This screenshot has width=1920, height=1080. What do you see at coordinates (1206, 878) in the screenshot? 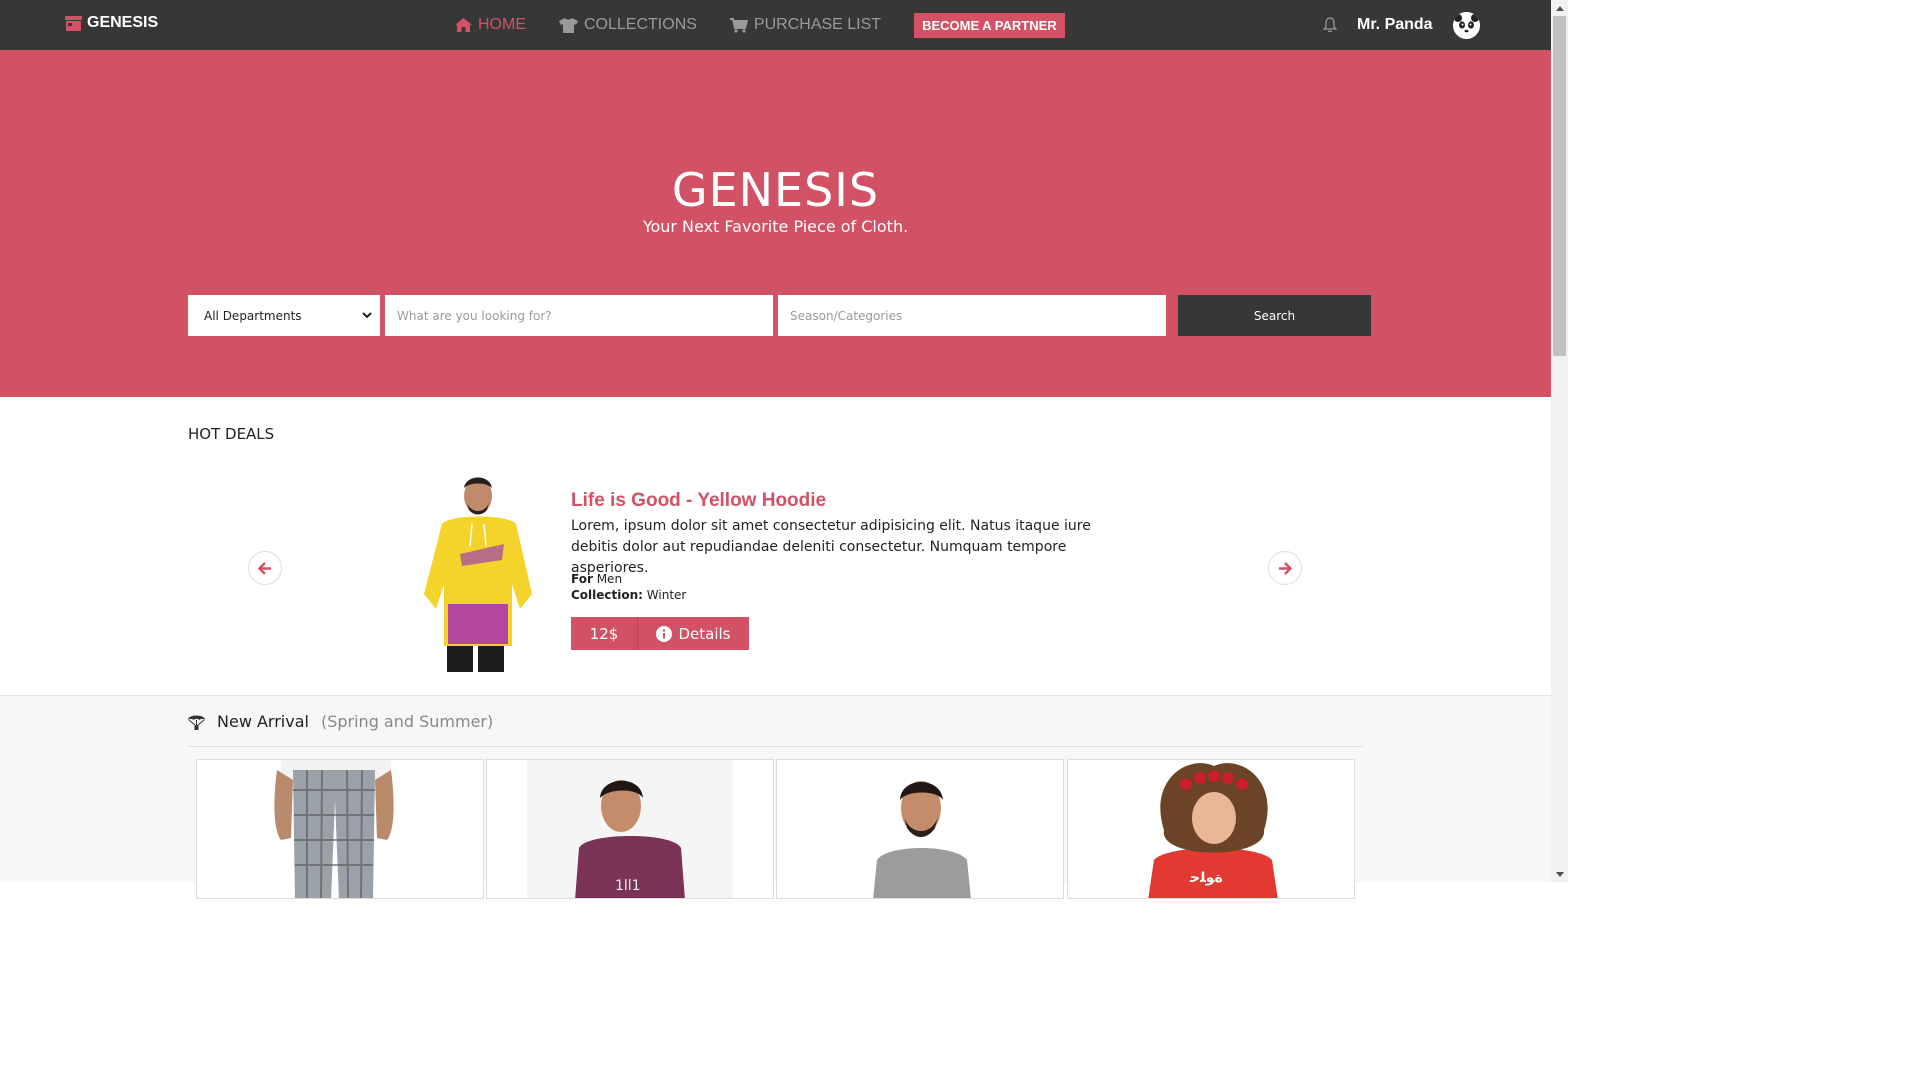
I see `svg-text: ﺓﻮﻠﺣ` at bounding box center [1206, 878].